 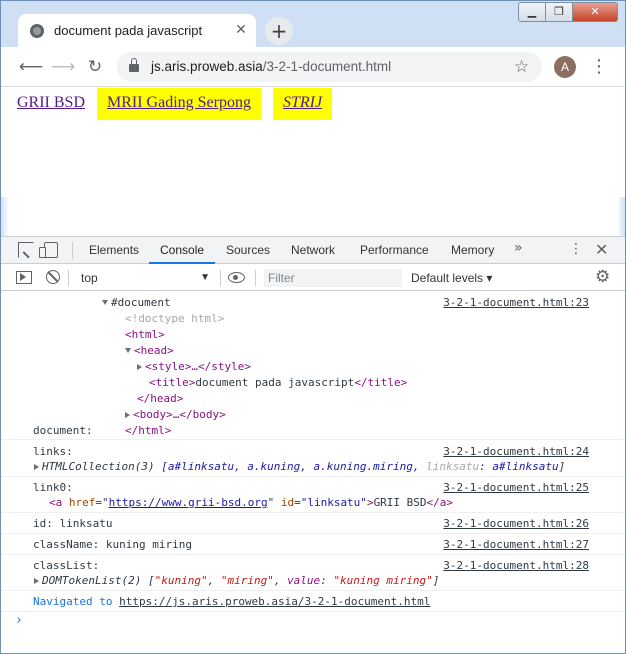 What do you see at coordinates (521, 67) in the screenshot?
I see `bookmark-star-icon: ☆` at bounding box center [521, 67].